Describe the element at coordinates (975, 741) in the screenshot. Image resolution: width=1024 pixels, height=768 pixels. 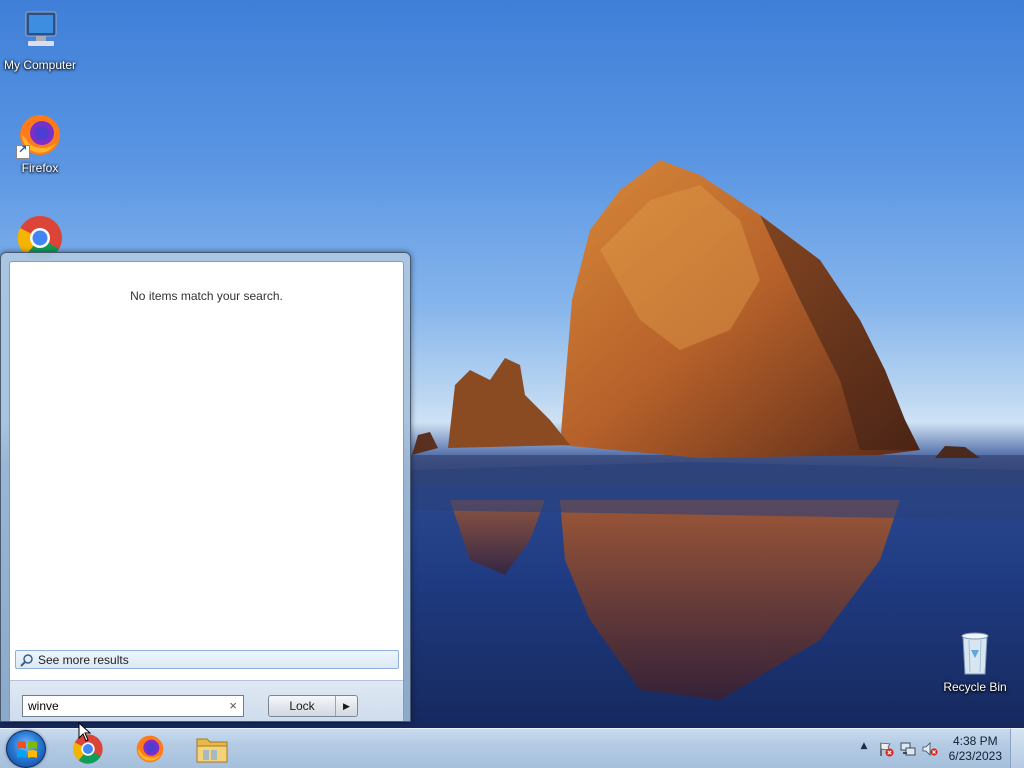
I see `clock-time: 4:38 PM` at that location.